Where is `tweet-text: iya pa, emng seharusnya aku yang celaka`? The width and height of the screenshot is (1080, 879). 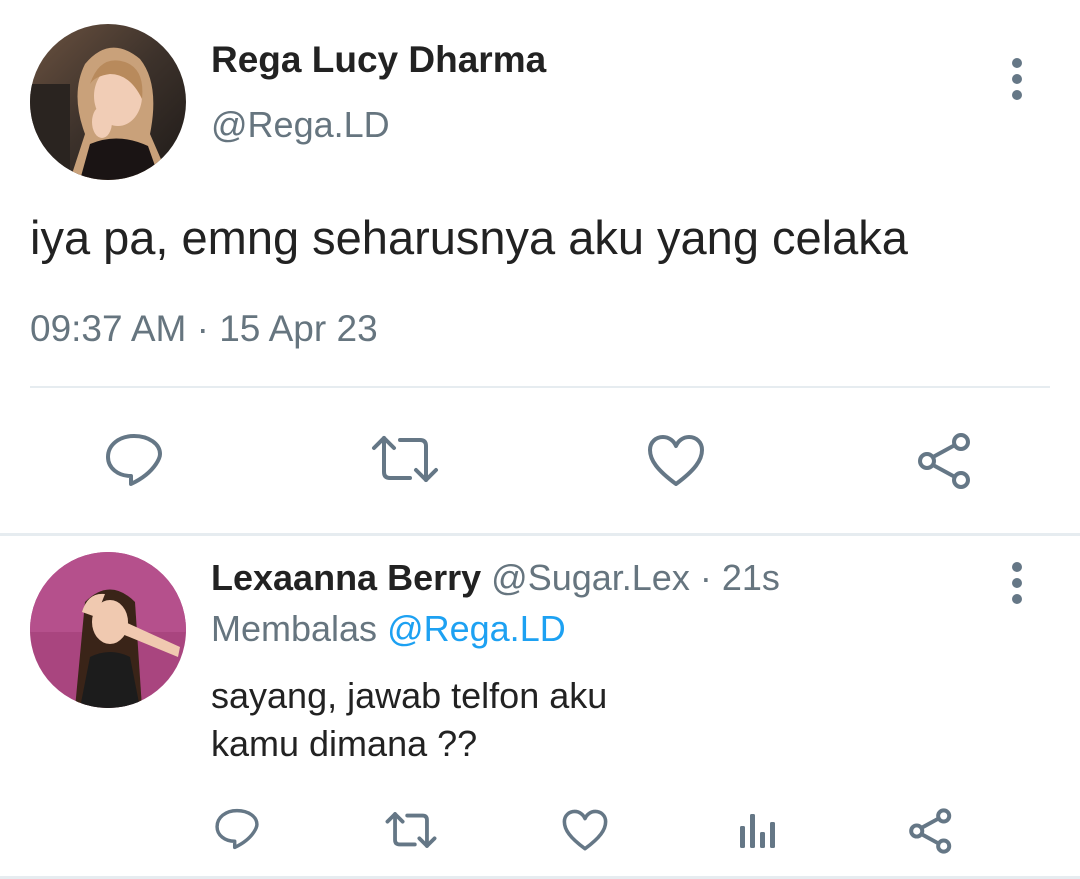
tweet-text: iya pa, emng seharusnya aku yang celaka is located at coordinates (469, 237).